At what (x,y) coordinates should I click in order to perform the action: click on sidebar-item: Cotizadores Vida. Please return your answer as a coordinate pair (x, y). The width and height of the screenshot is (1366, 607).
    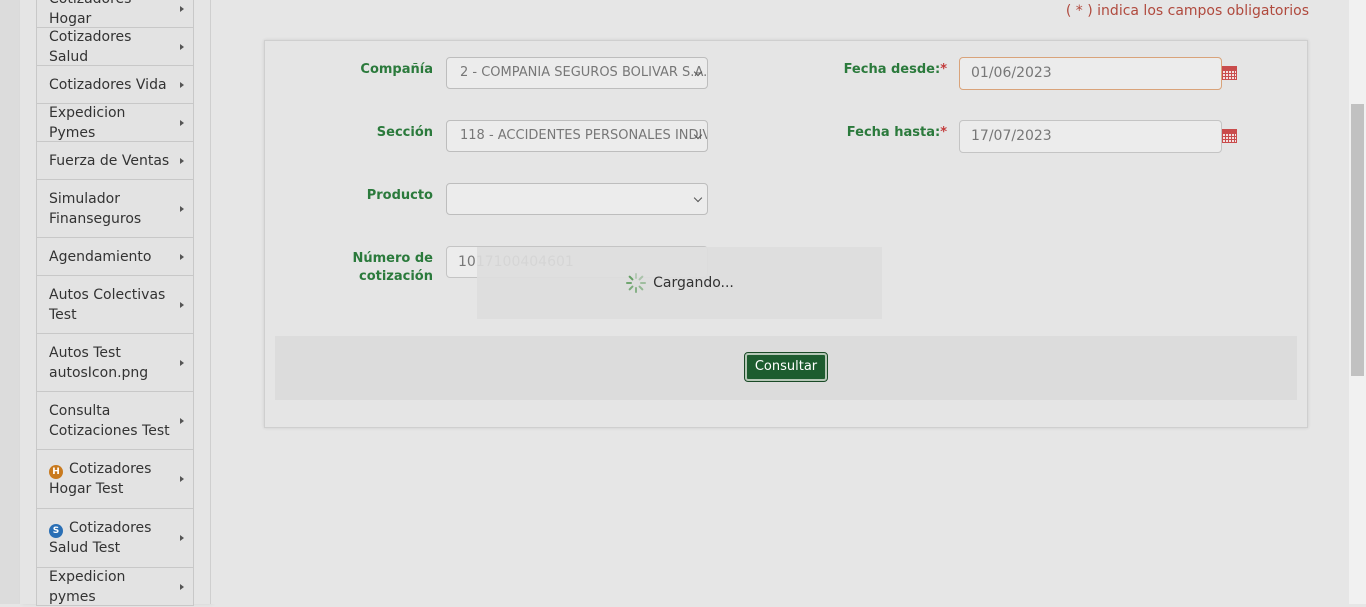
    Looking at the image, I should click on (115, 85).